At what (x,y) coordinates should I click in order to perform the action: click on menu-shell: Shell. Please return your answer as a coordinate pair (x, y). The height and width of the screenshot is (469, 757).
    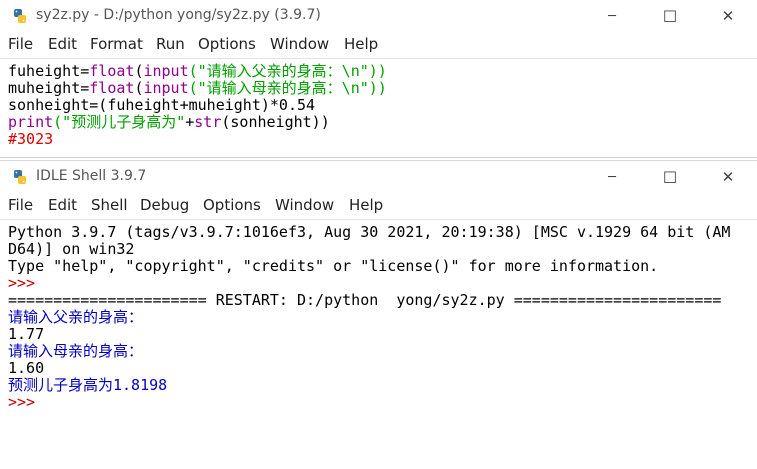
    Looking at the image, I should click on (109, 205).